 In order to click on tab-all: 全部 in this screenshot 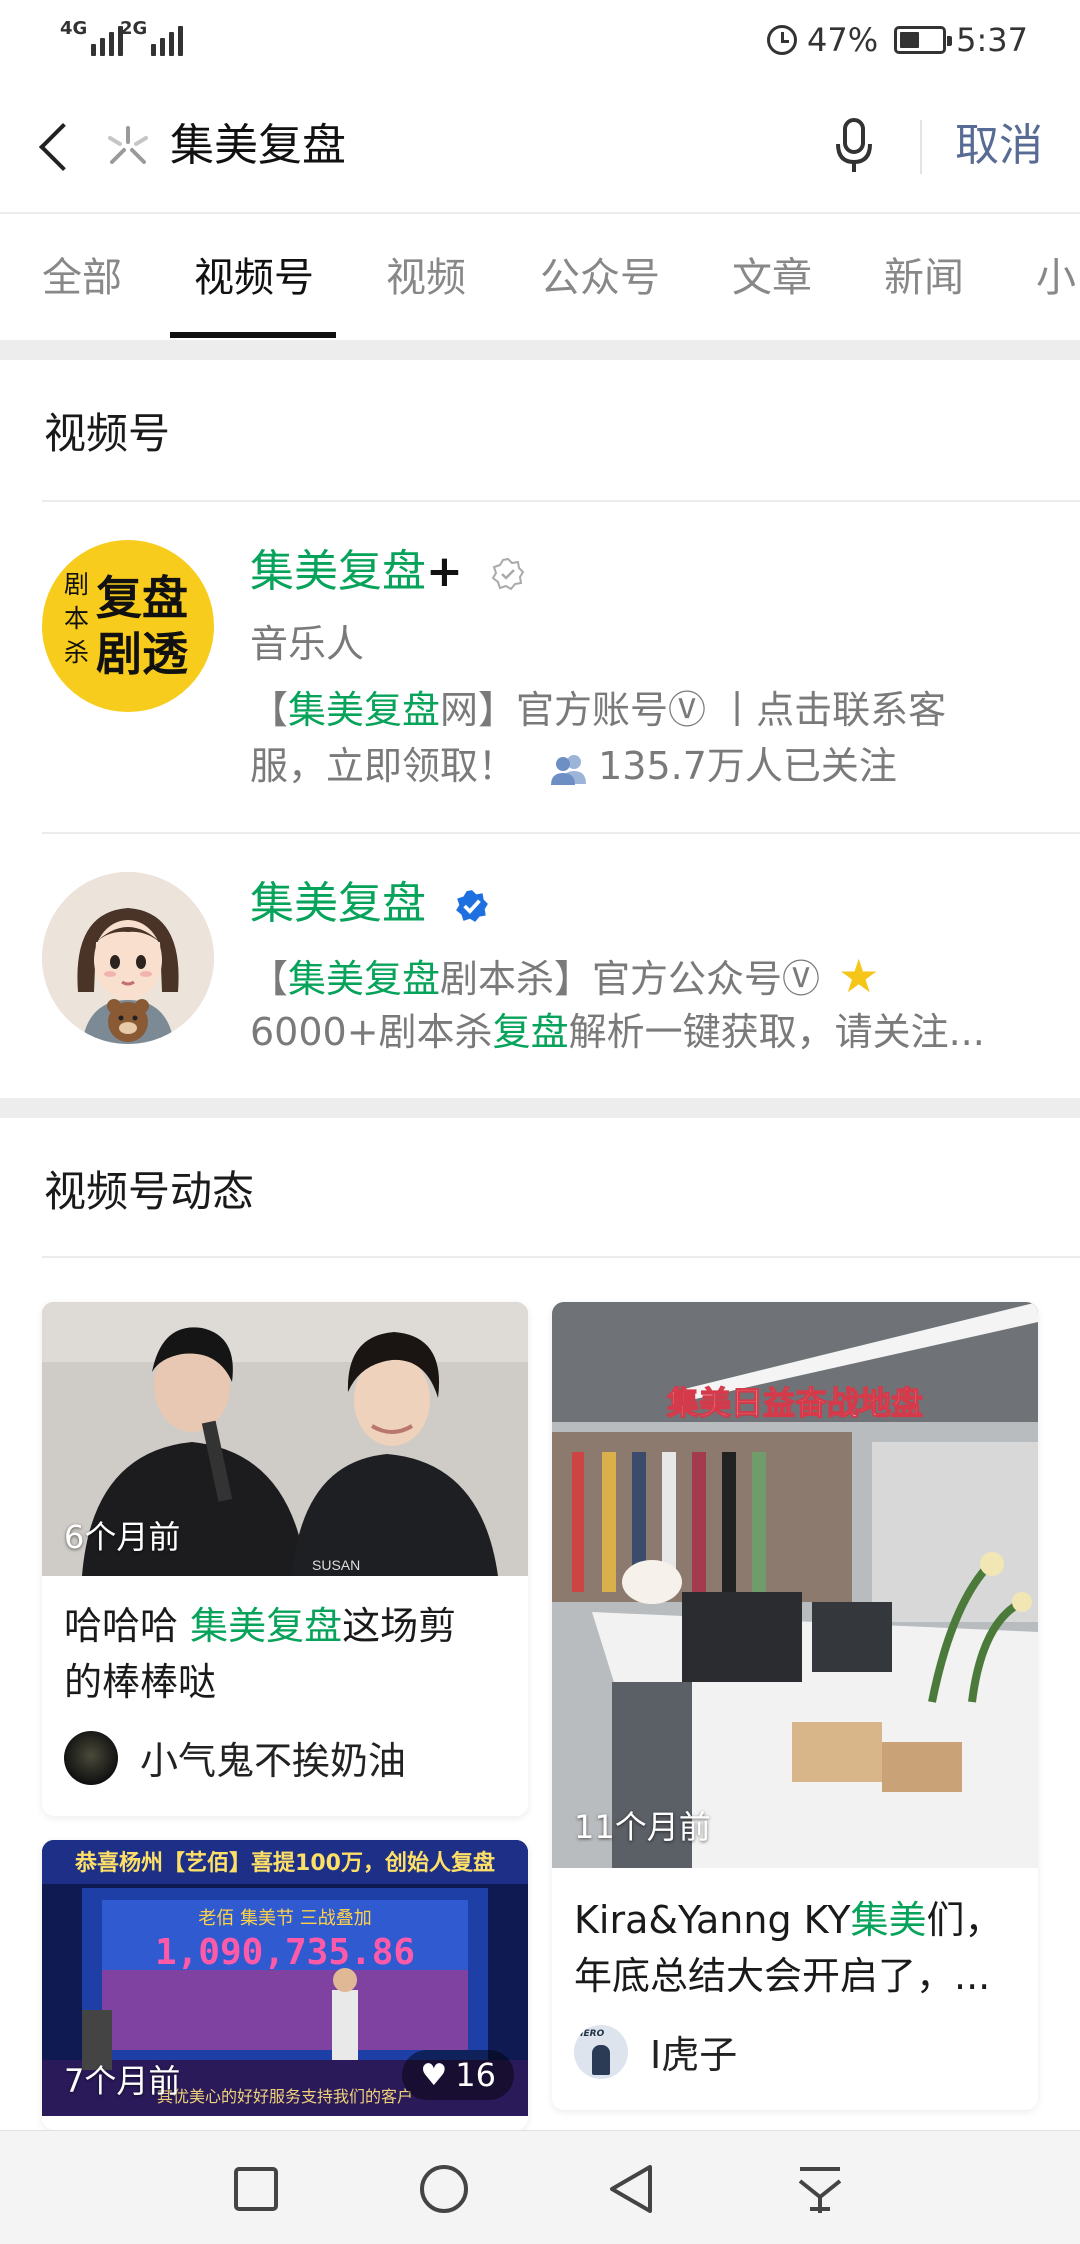, I will do `click(82, 278)`.